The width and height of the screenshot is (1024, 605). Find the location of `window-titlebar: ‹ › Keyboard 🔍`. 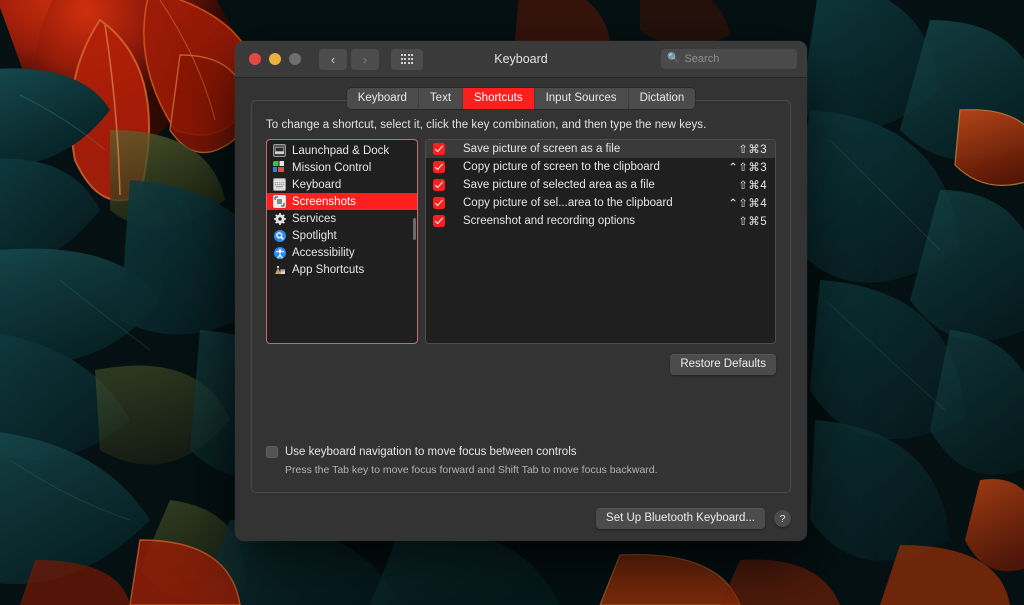

window-titlebar: ‹ › Keyboard 🔍 is located at coordinates (521, 59).